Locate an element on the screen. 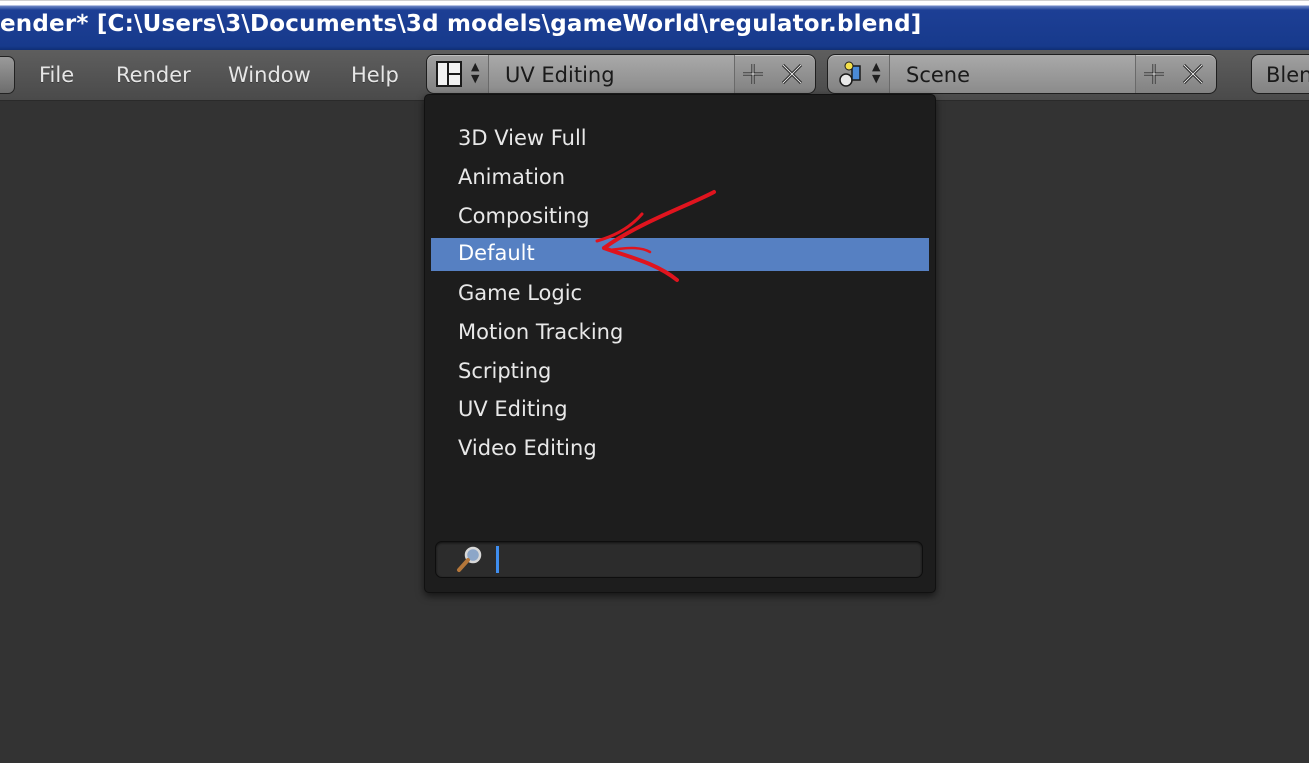  menu-option-video-editing: Video Editing is located at coordinates (680, 449).